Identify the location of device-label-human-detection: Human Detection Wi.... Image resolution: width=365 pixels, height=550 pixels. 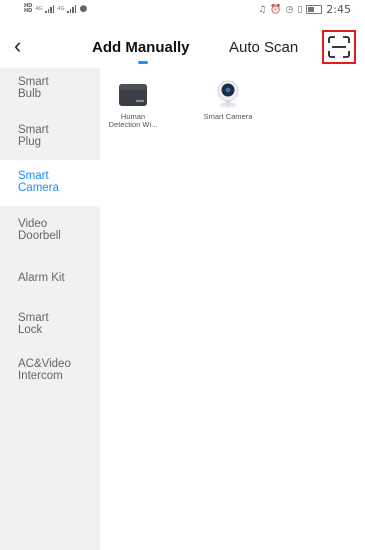
(133, 120).